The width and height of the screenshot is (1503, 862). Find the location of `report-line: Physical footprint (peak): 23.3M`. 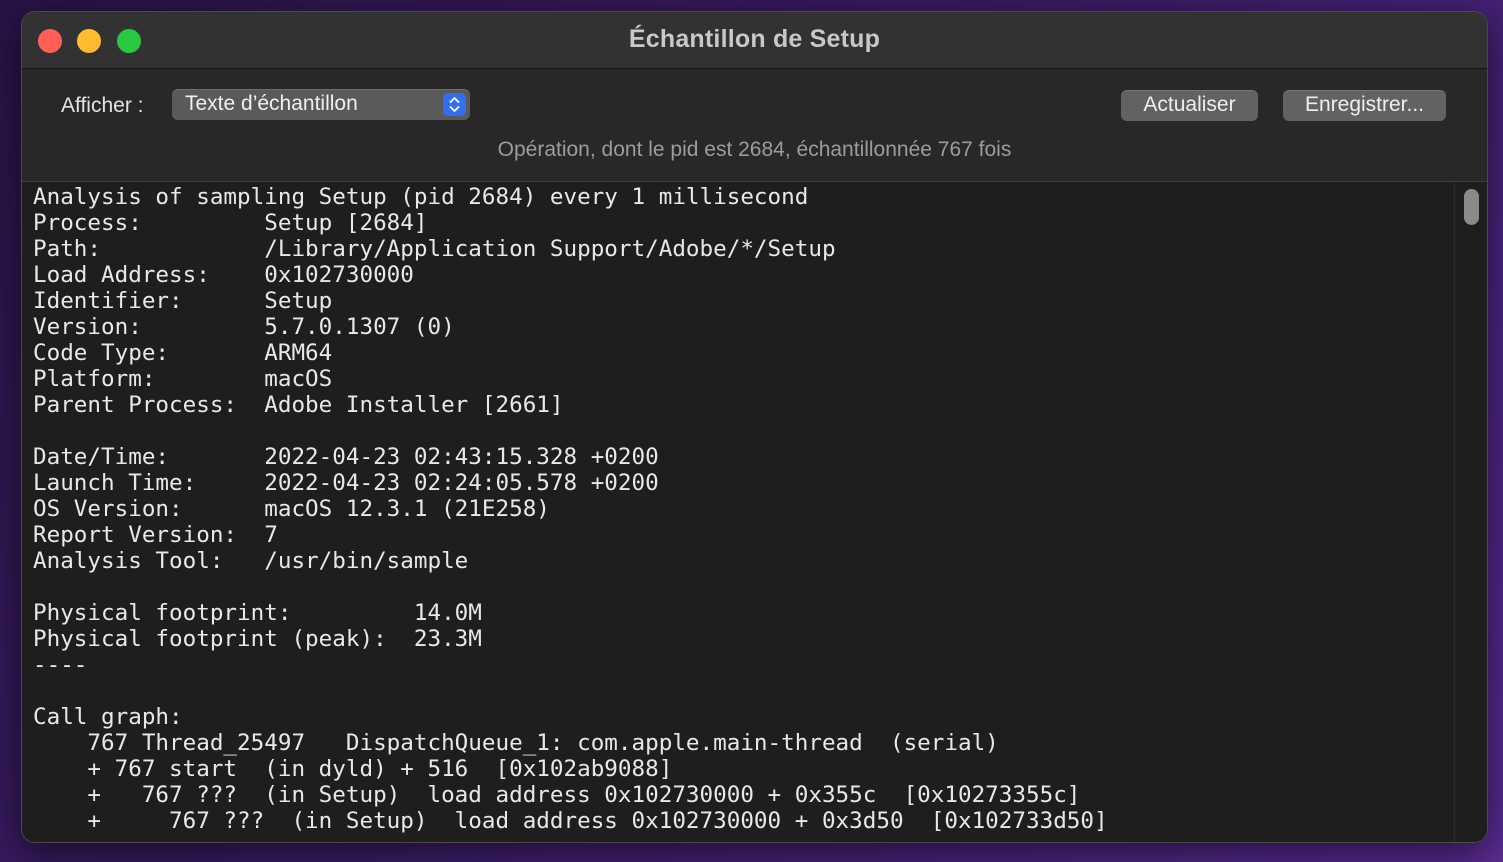

report-line: Physical footprint (peak): 23.3M is located at coordinates (257, 639).